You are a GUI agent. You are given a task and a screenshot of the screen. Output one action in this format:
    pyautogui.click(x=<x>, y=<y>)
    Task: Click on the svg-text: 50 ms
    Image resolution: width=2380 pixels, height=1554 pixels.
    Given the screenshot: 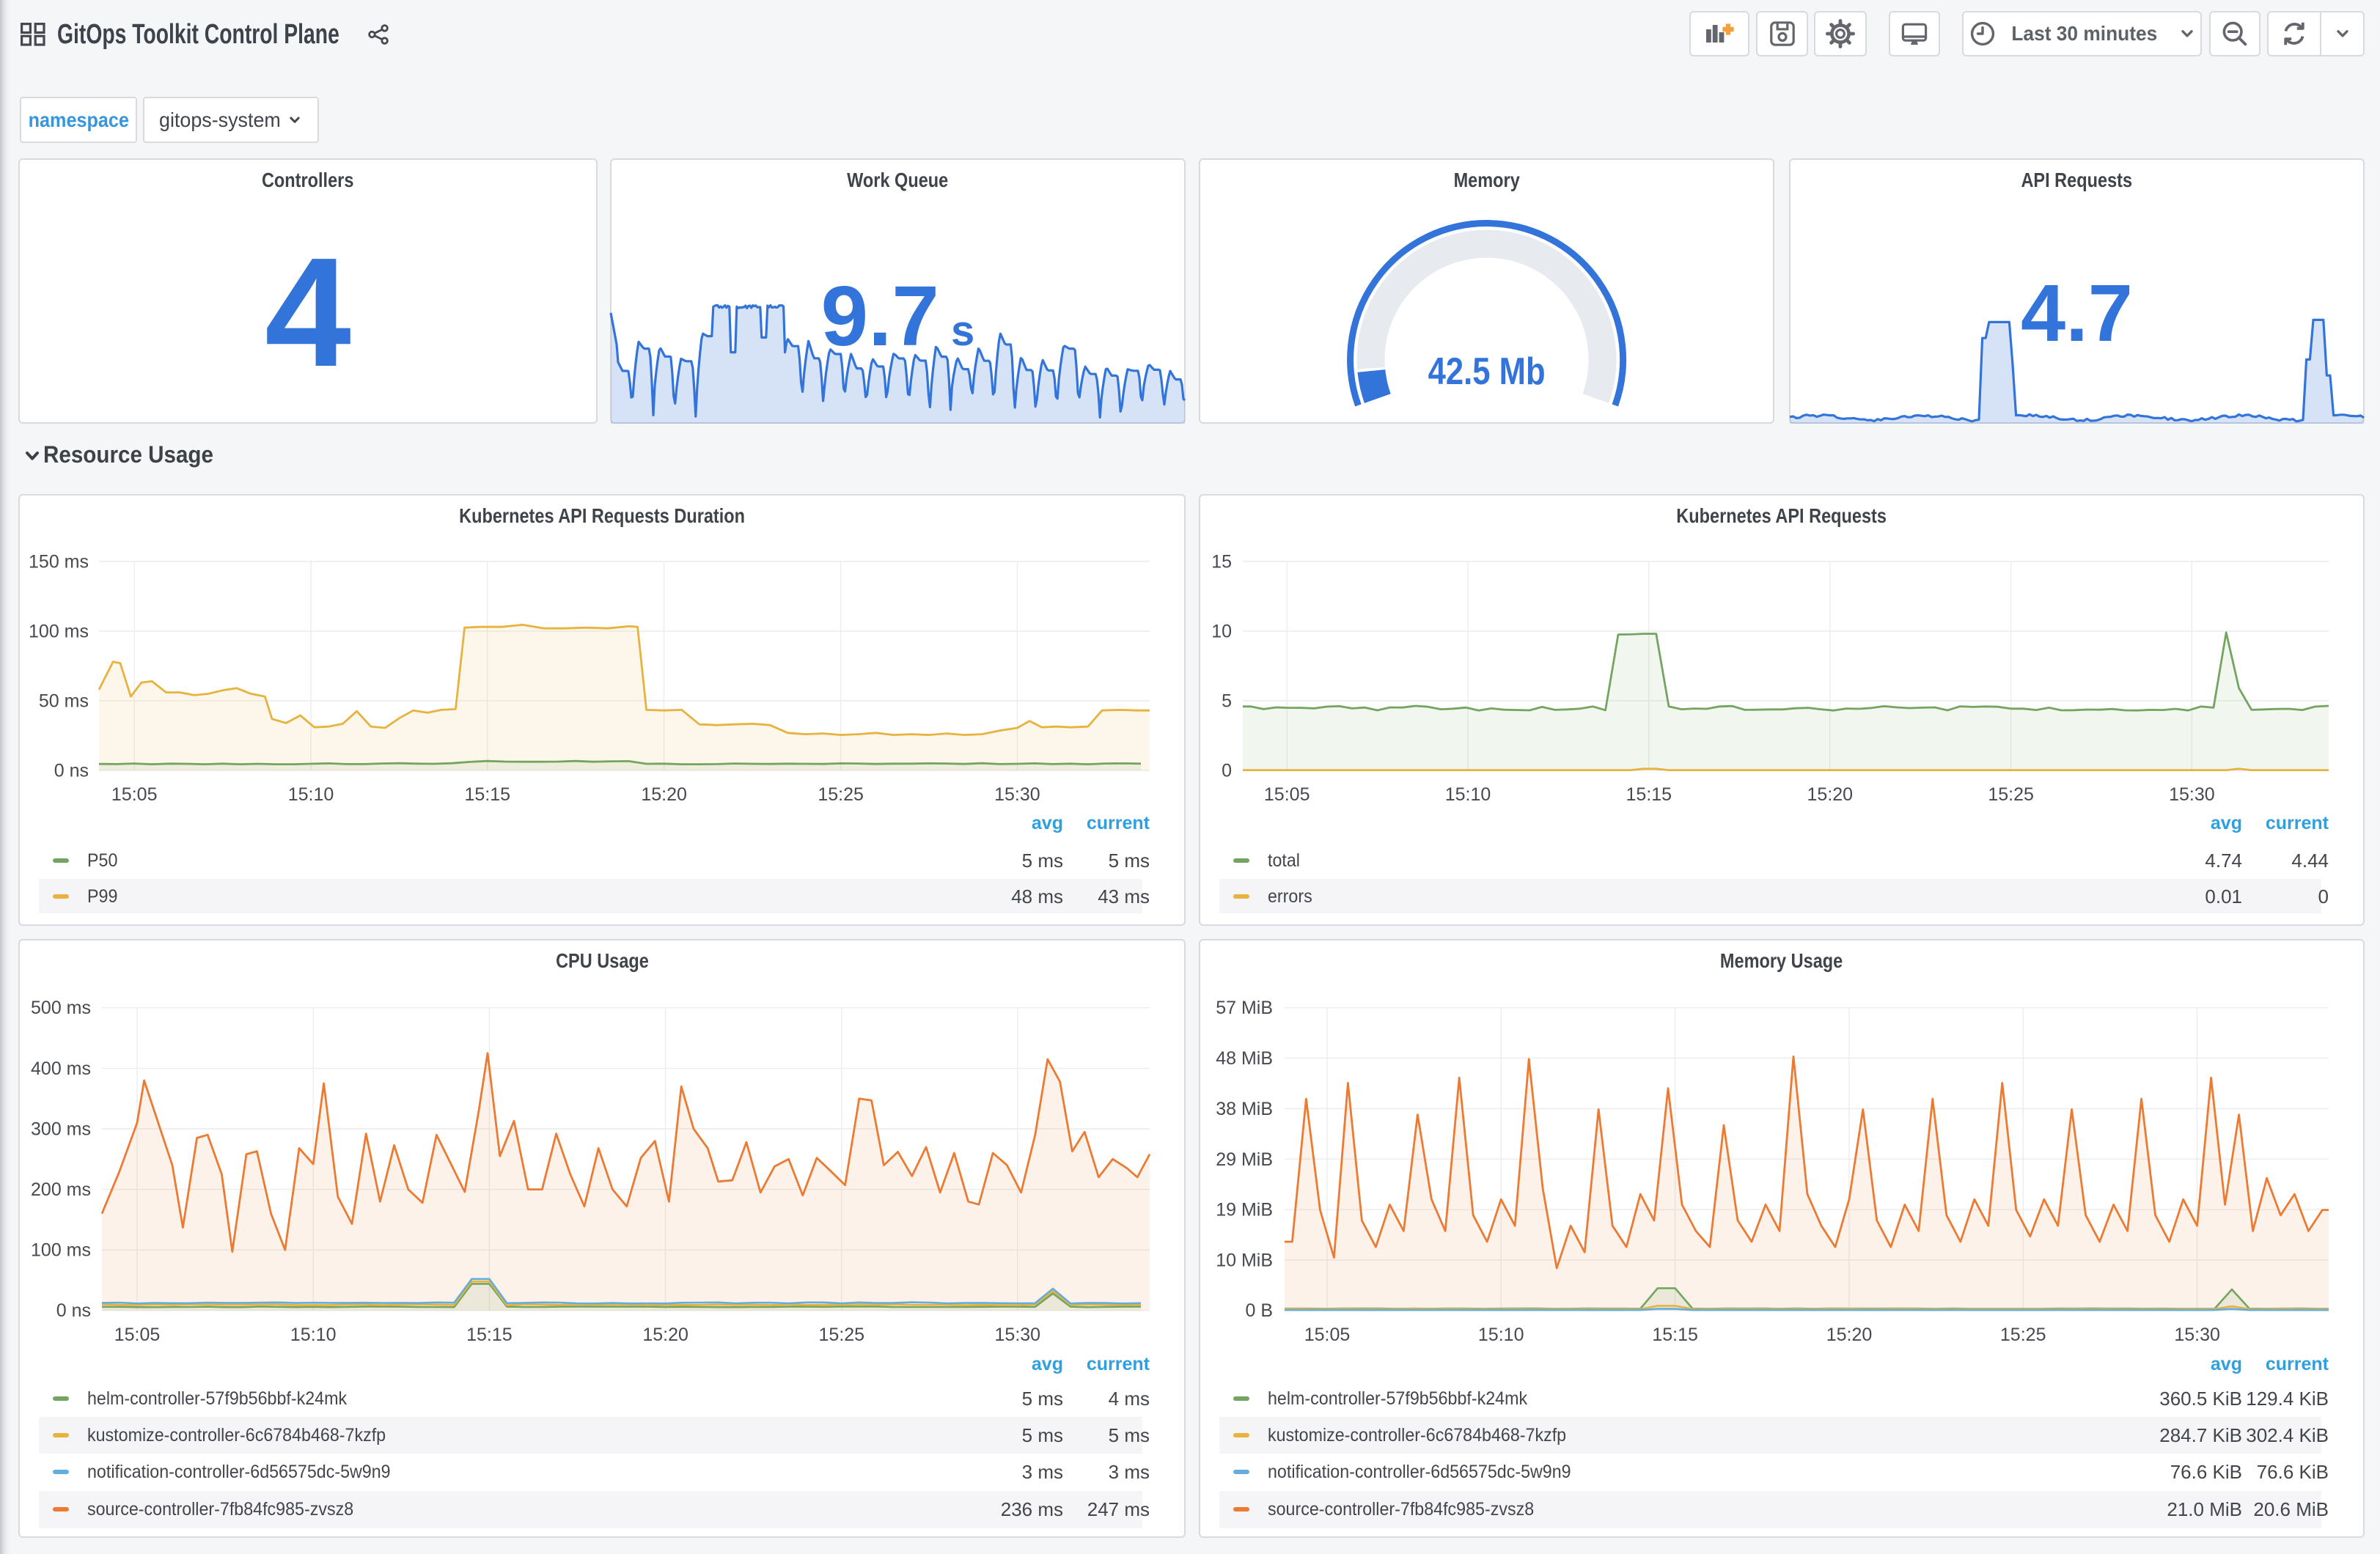 What is the action you would take?
    pyautogui.click(x=64, y=701)
    